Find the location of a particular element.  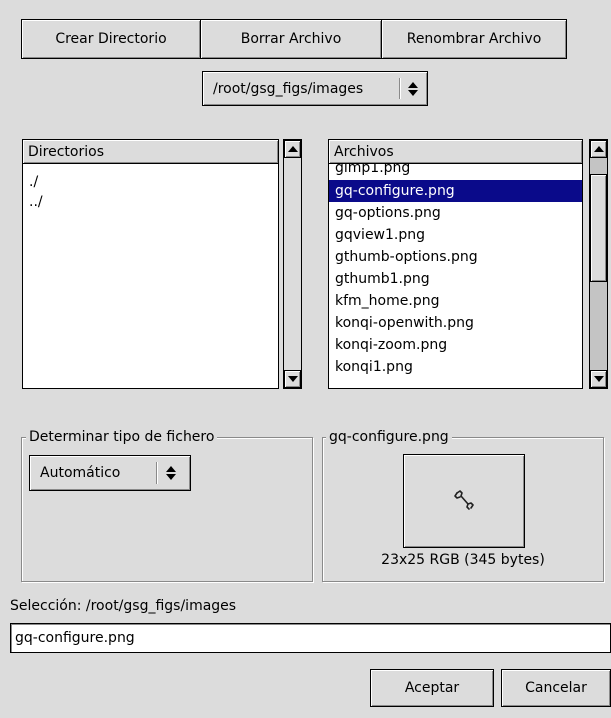

cancel-label: Cancelar is located at coordinates (556, 688).